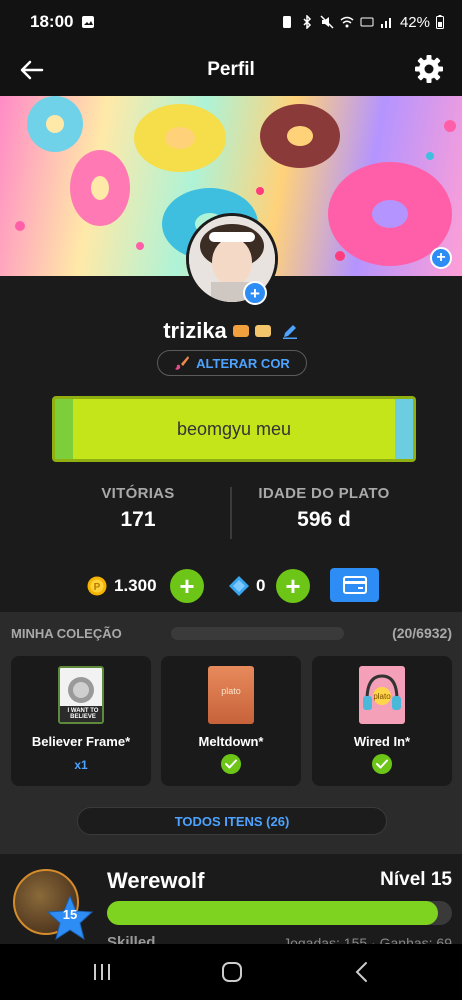 Image resolution: width=462 pixels, height=1000 pixels. What do you see at coordinates (231, 22) in the screenshot?
I see `status-bar: 18:00 42%` at bounding box center [231, 22].